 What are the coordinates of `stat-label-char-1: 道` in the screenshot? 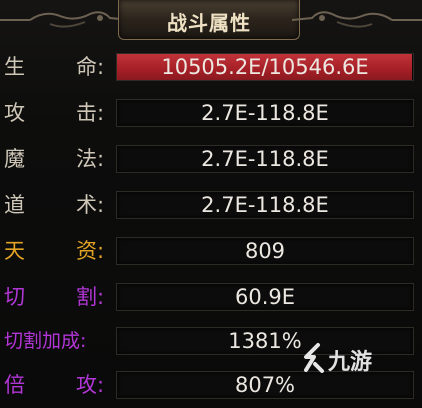 It's located at (14, 205).